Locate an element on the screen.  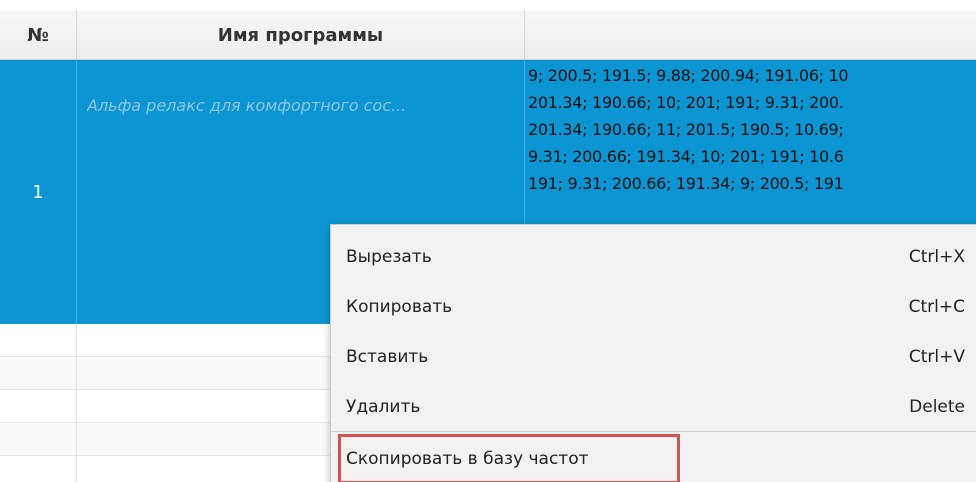
menu-item-paste: Вставить Ctrl+V is located at coordinates (653, 357).